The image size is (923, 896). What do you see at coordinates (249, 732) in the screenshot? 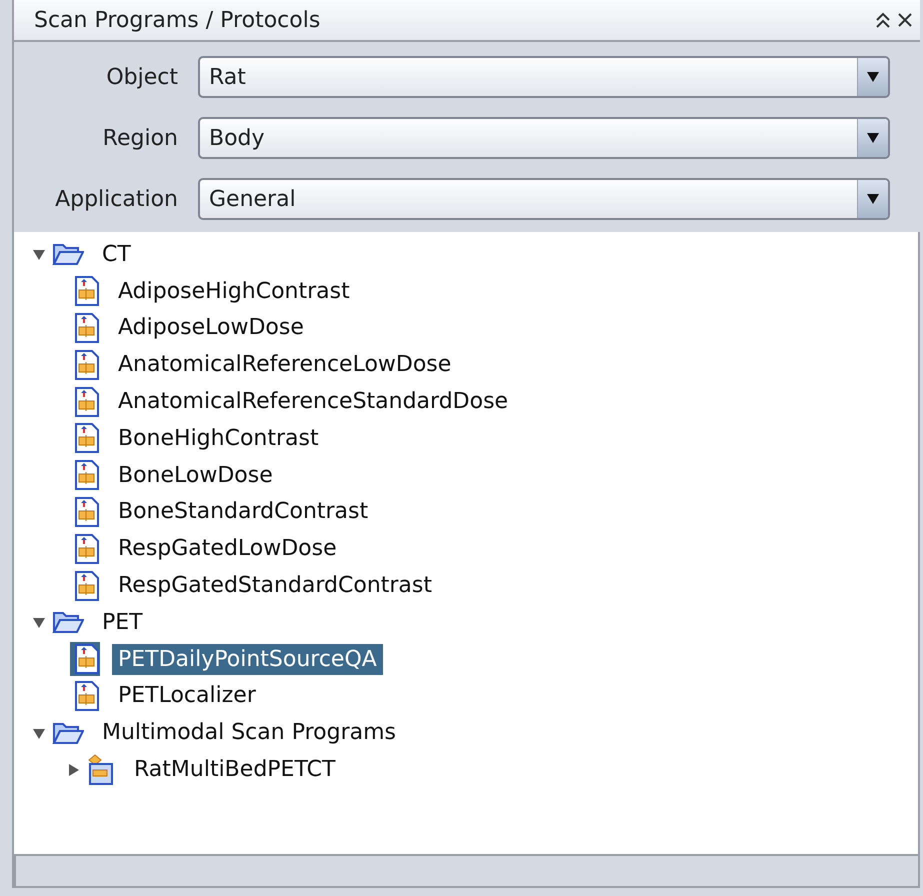
I see `tree-item: Multimodal Scan Programs` at bounding box center [249, 732].